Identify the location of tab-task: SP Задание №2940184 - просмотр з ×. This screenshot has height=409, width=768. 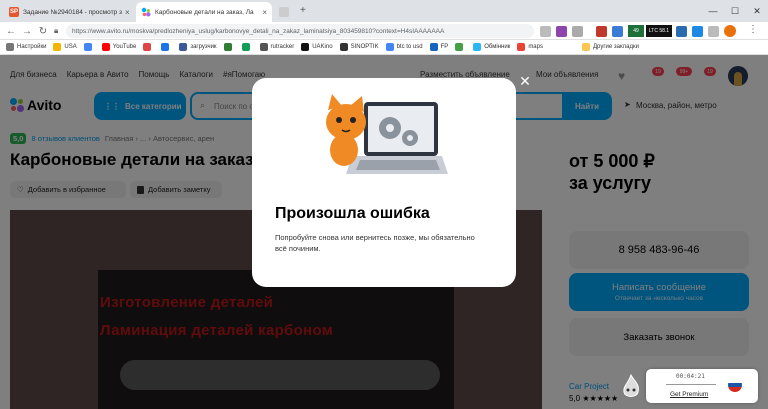
(69, 12).